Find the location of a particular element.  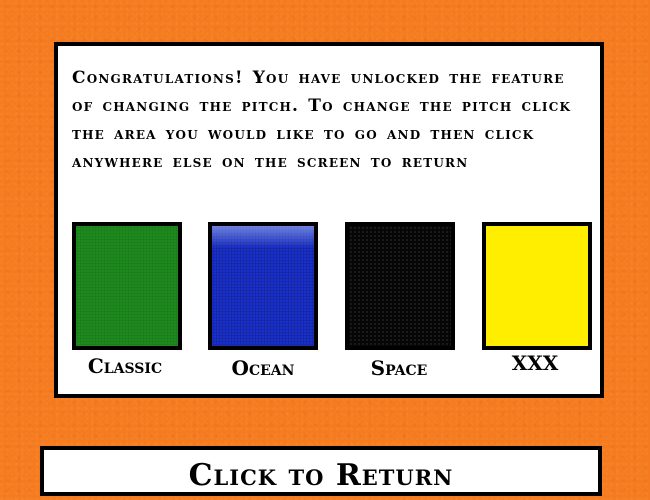

pitch-label-xxx: XXX is located at coordinates (535, 363).